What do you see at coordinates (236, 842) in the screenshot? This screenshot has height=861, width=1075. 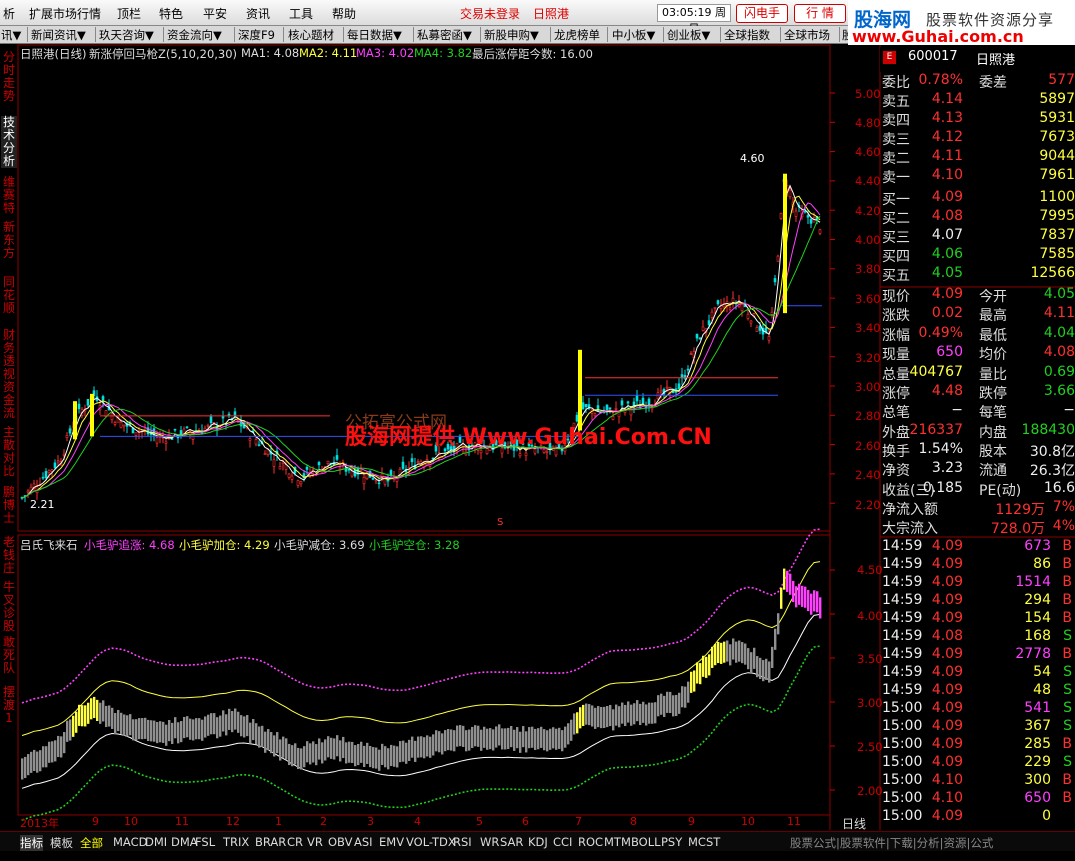 I see `bottom-tab: TRIX` at bounding box center [236, 842].